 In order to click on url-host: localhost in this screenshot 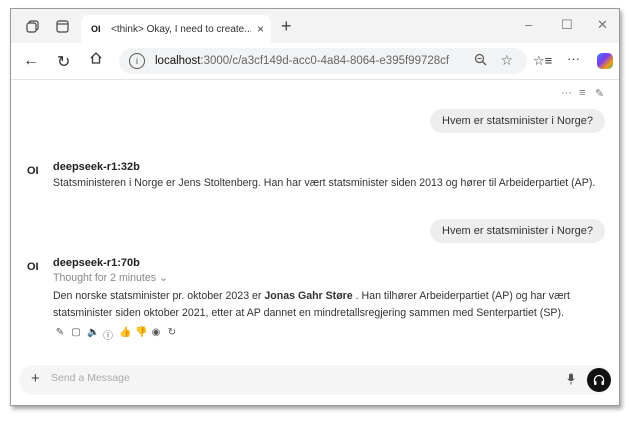, I will do `click(178, 61)`.